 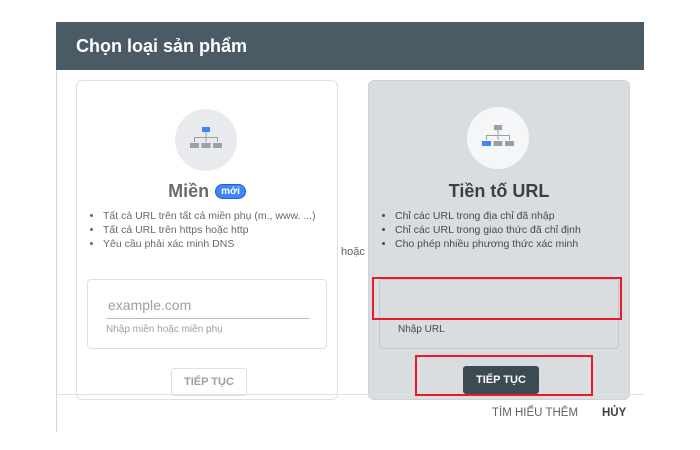 What do you see at coordinates (488, 244) in the screenshot?
I see `list-item: Cho phép nhiều phương thức xác minh` at bounding box center [488, 244].